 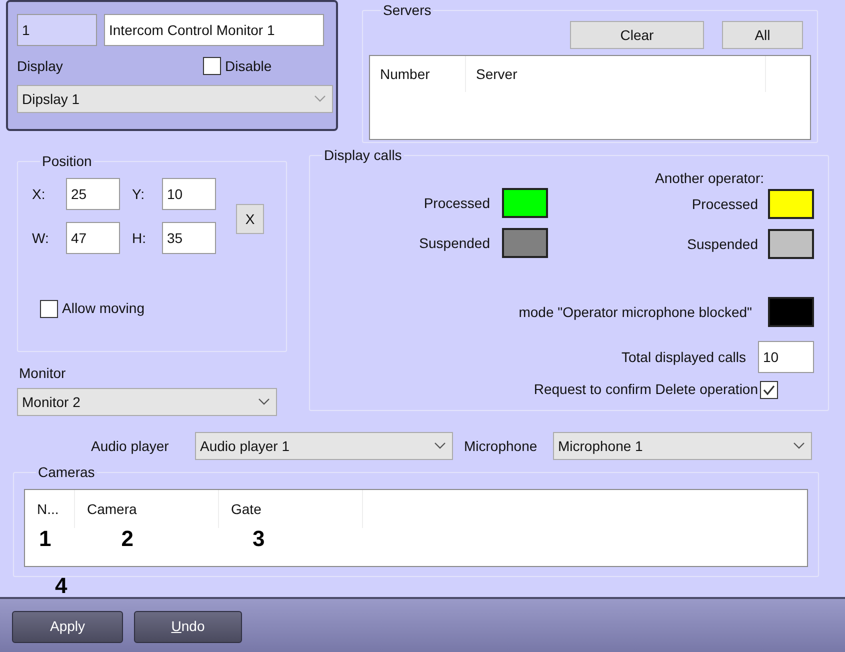 I want to click on name-field: Intercom Control Monitor 1, so click(x=214, y=30).